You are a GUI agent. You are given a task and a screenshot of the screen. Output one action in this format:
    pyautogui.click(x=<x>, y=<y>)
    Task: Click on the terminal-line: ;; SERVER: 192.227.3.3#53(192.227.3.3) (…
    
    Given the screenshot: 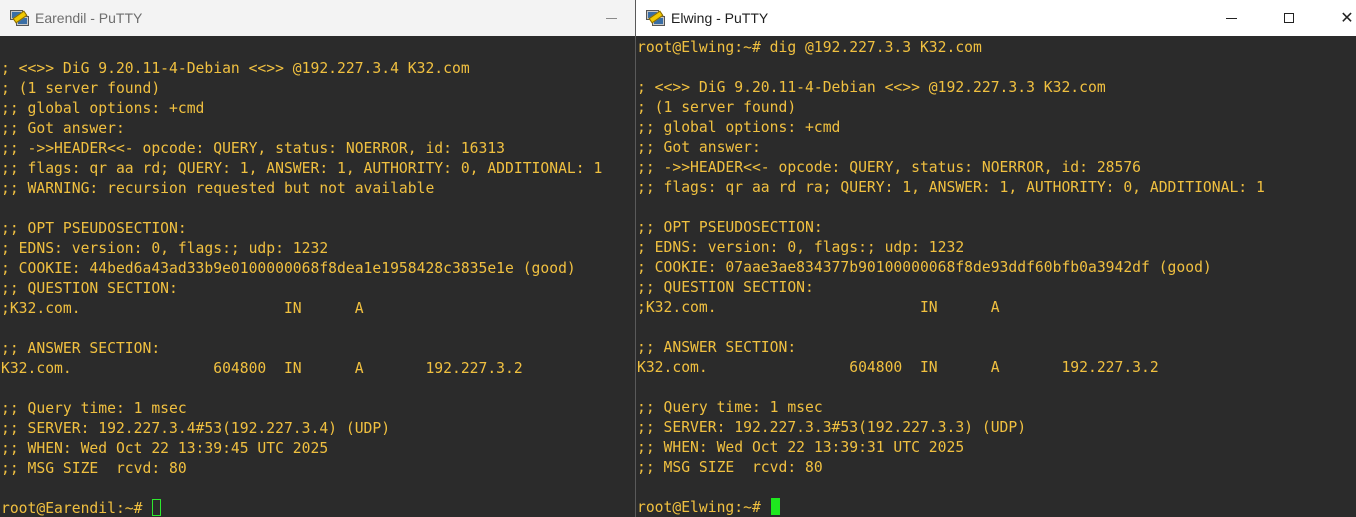 What is the action you would take?
    pyautogui.click(x=832, y=427)
    